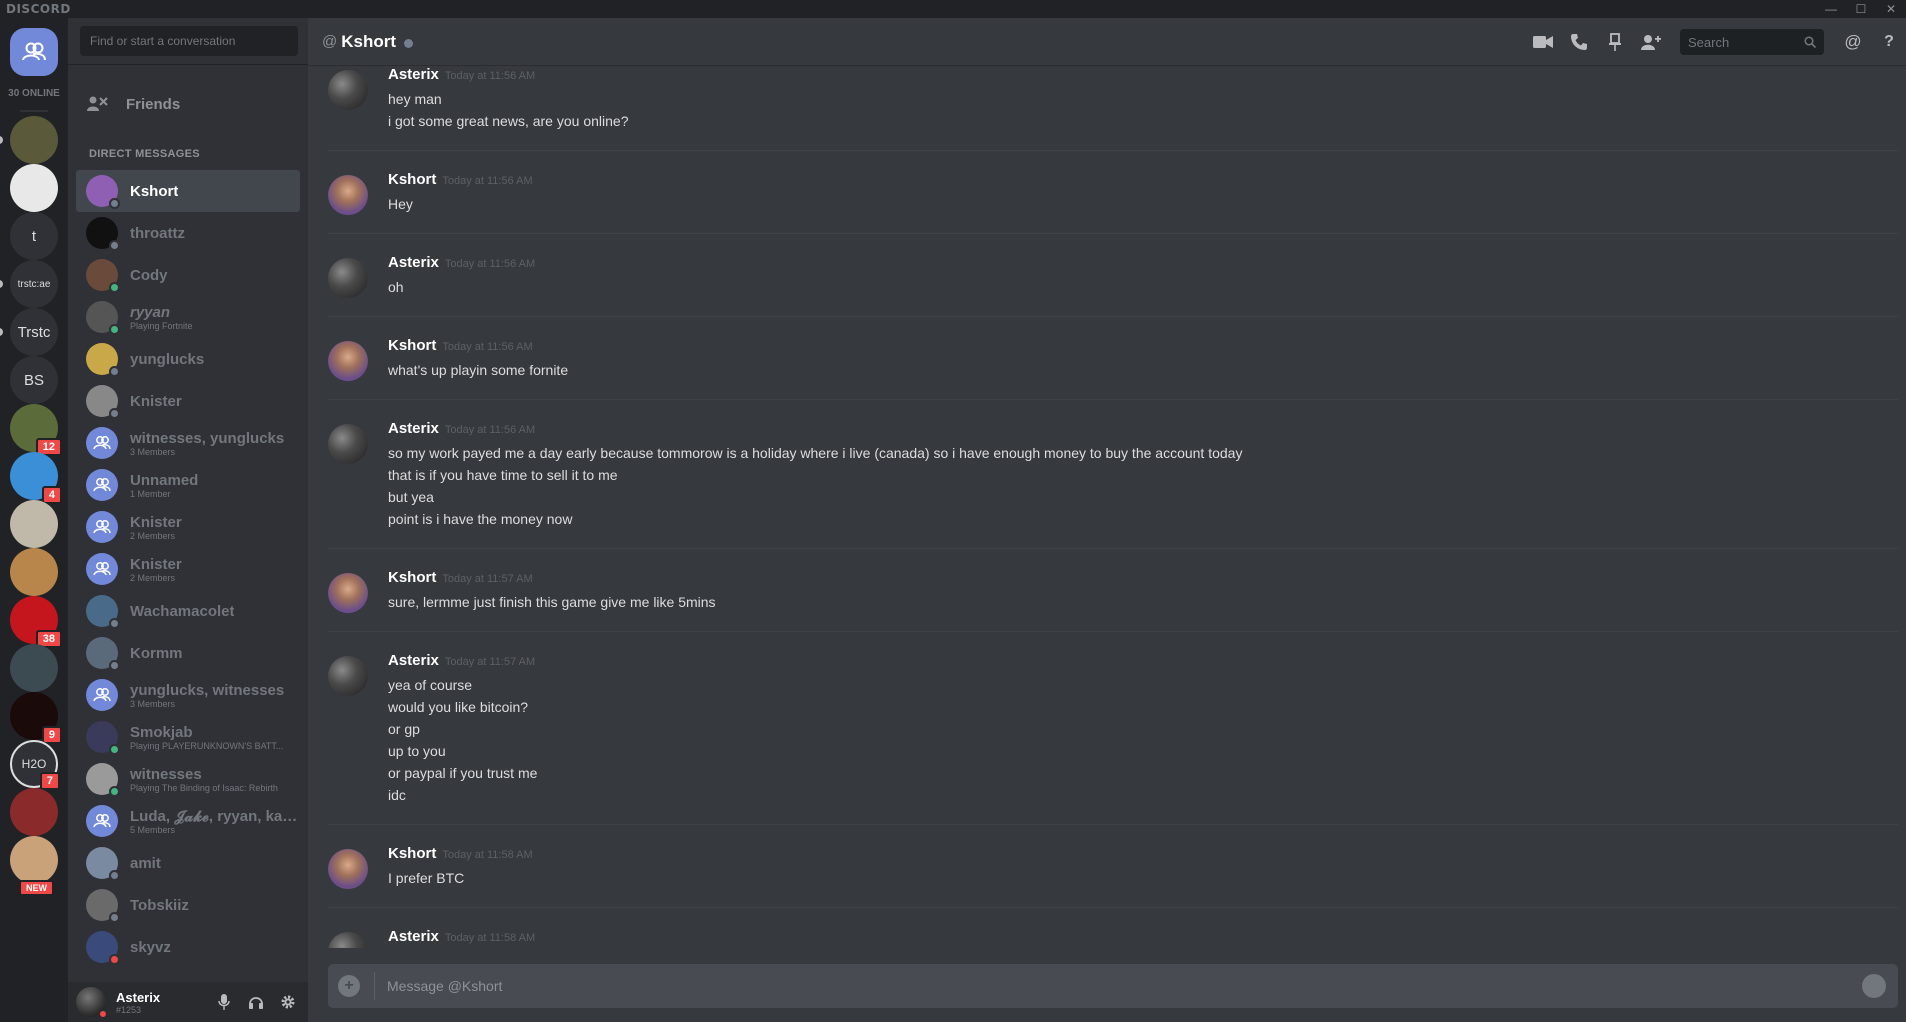  What do you see at coordinates (164, 480) in the screenshot?
I see `dm-name: Unnamed` at bounding box center [164, 480].